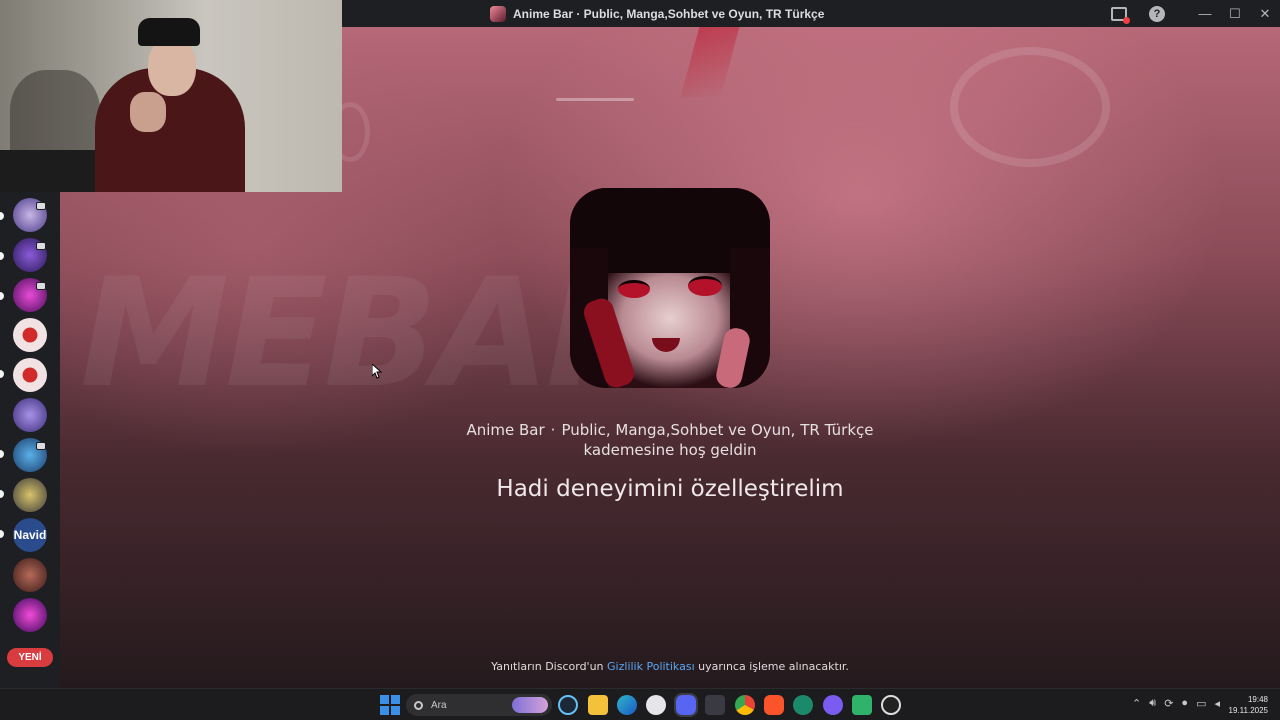 This screenshot has width=1280, height=720. What do you see at coordinates (773, 666) in the screenshot?
I see `privacy-suffix: uyarınca işleme alınacaktır.` at bounding box center [773, 666].